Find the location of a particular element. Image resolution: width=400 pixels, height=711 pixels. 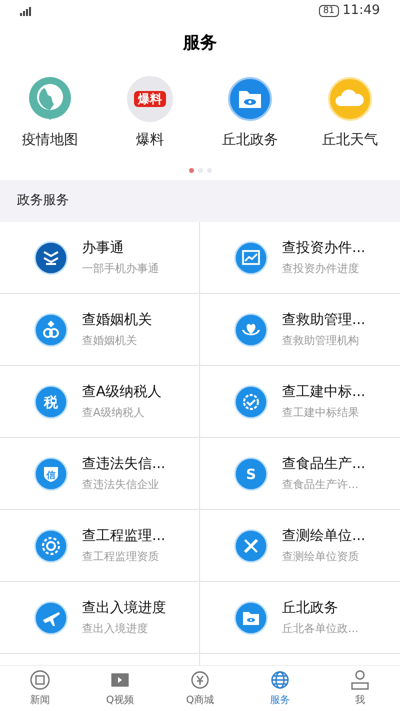

service-tile: 查婚姻机关 查婚姻机关 is located at coordinates (100, 330).